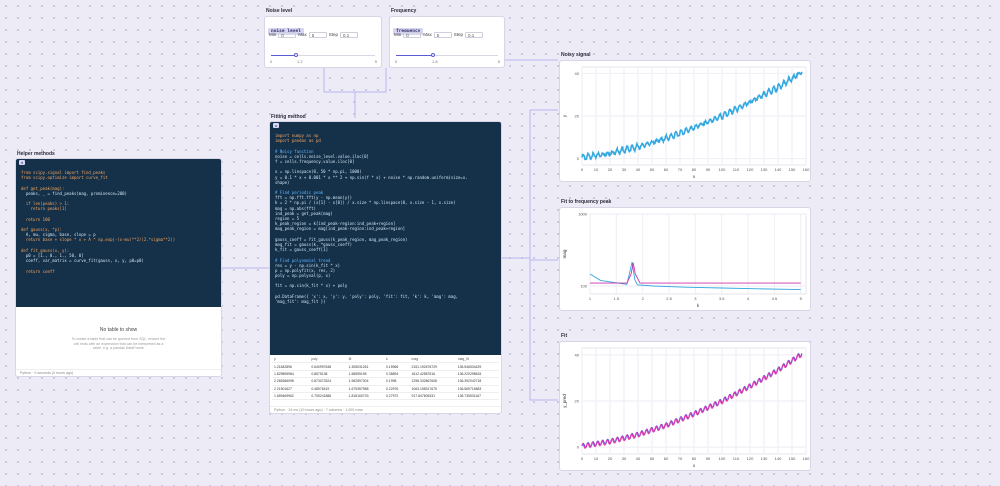 Image resolution: width=1000 pixels, height=486 pixels. What do you see at coordinates (576, 55) in the screenshot?
I see `noisy-signal-title: Noisy signal` at bounding box center [576, 55].